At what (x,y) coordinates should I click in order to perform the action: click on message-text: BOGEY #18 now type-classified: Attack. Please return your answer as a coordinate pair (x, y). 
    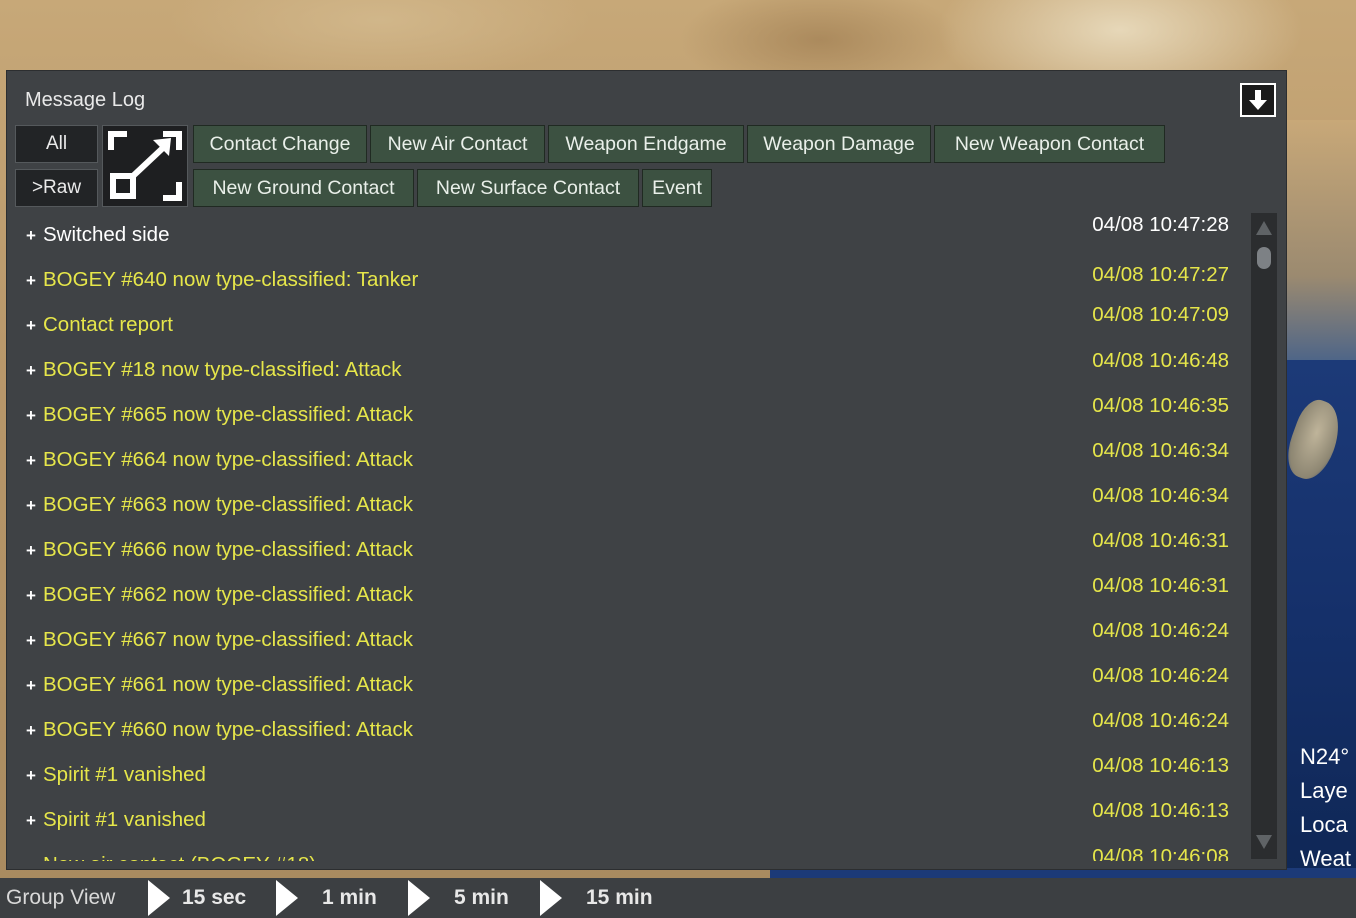
    Looking at the image, I should click on (222, 369).